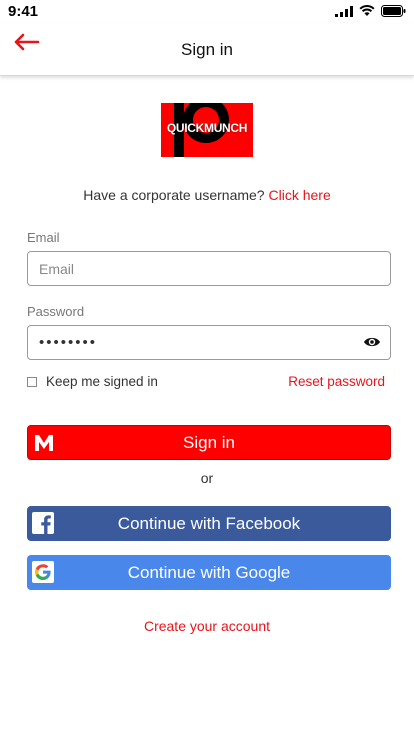 This screenshot has height=736, width=414. What do you see at coordinates (393, 11) in the screenshot?
I see `battery-icon` at bounding box center [393, 11].